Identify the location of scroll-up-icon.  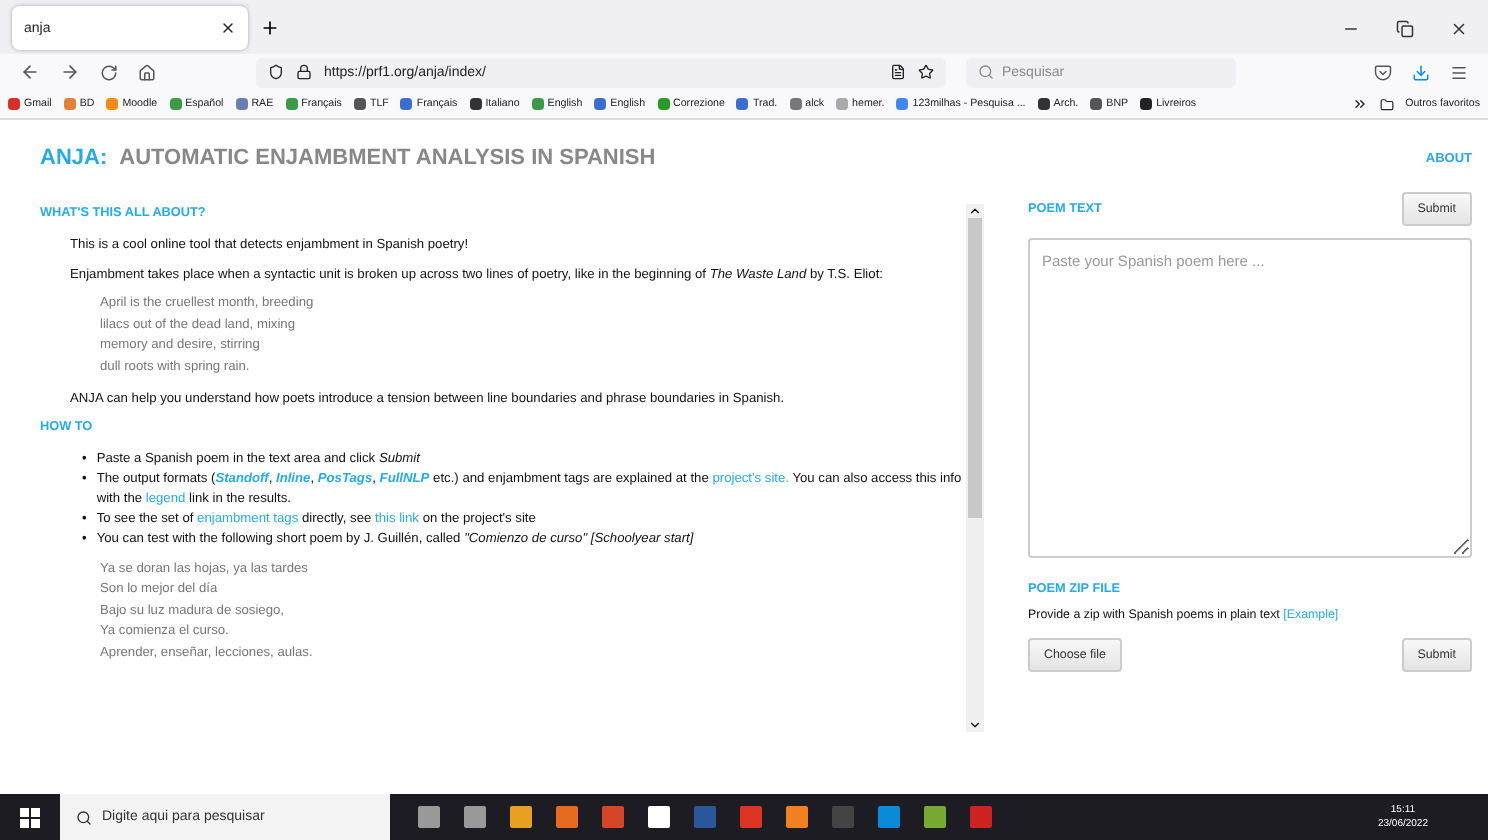
(975, 211).